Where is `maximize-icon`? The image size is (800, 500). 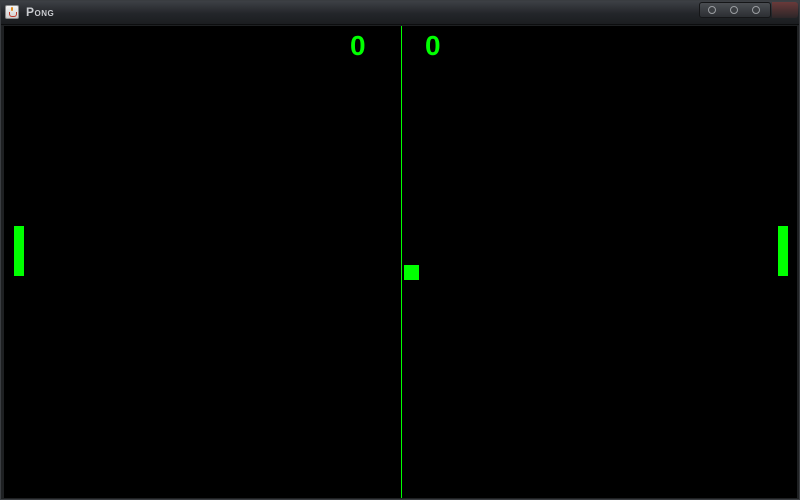 maximize-icon is located at coordinates (734, 10).